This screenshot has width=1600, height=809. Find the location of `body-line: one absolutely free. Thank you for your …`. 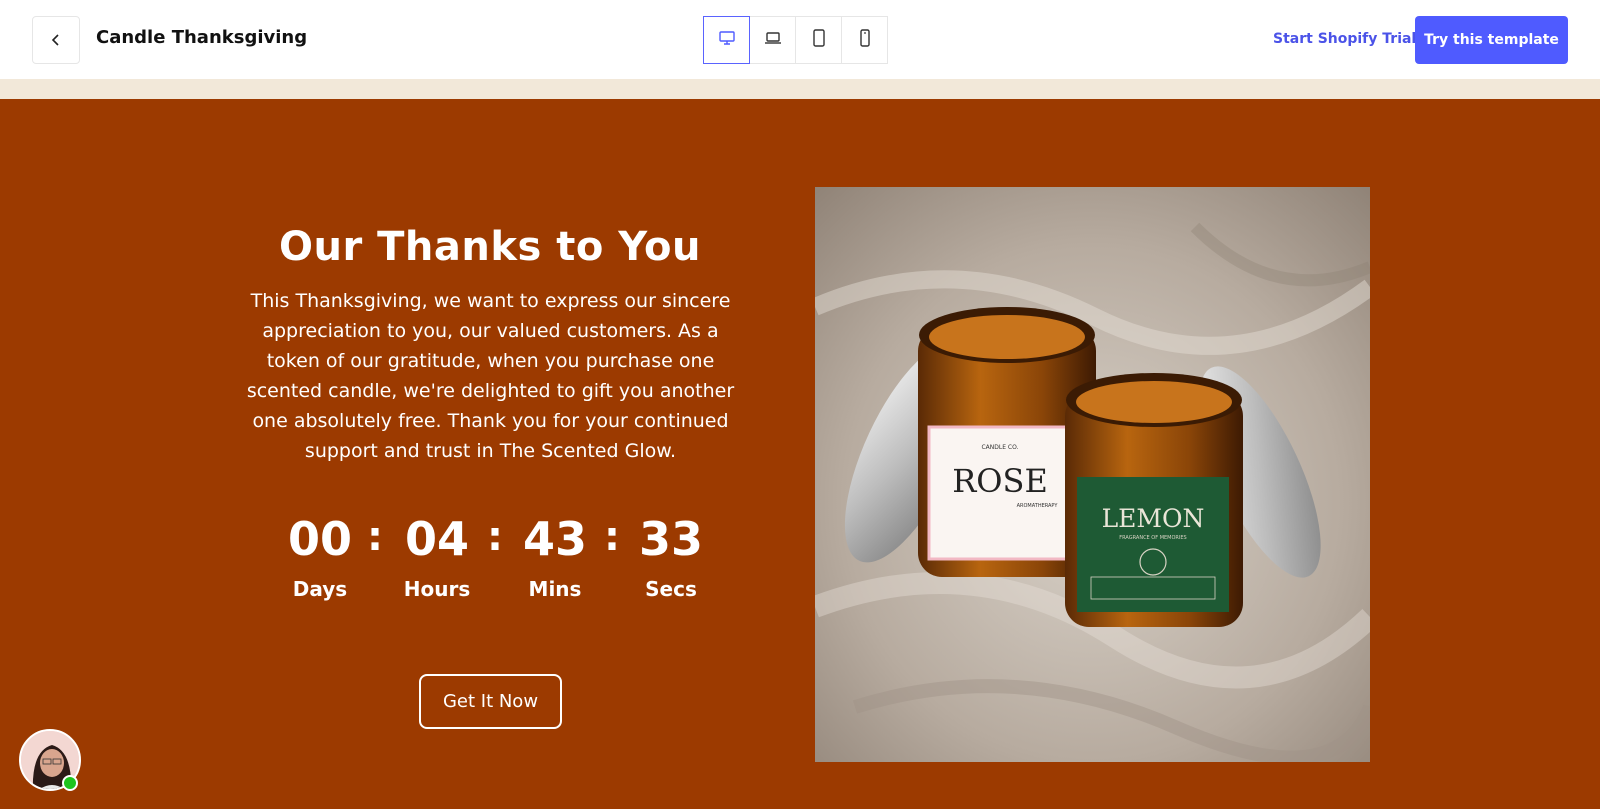

body-line: one absolutely free. Thank you for your … is located at coordinates (490, 421).